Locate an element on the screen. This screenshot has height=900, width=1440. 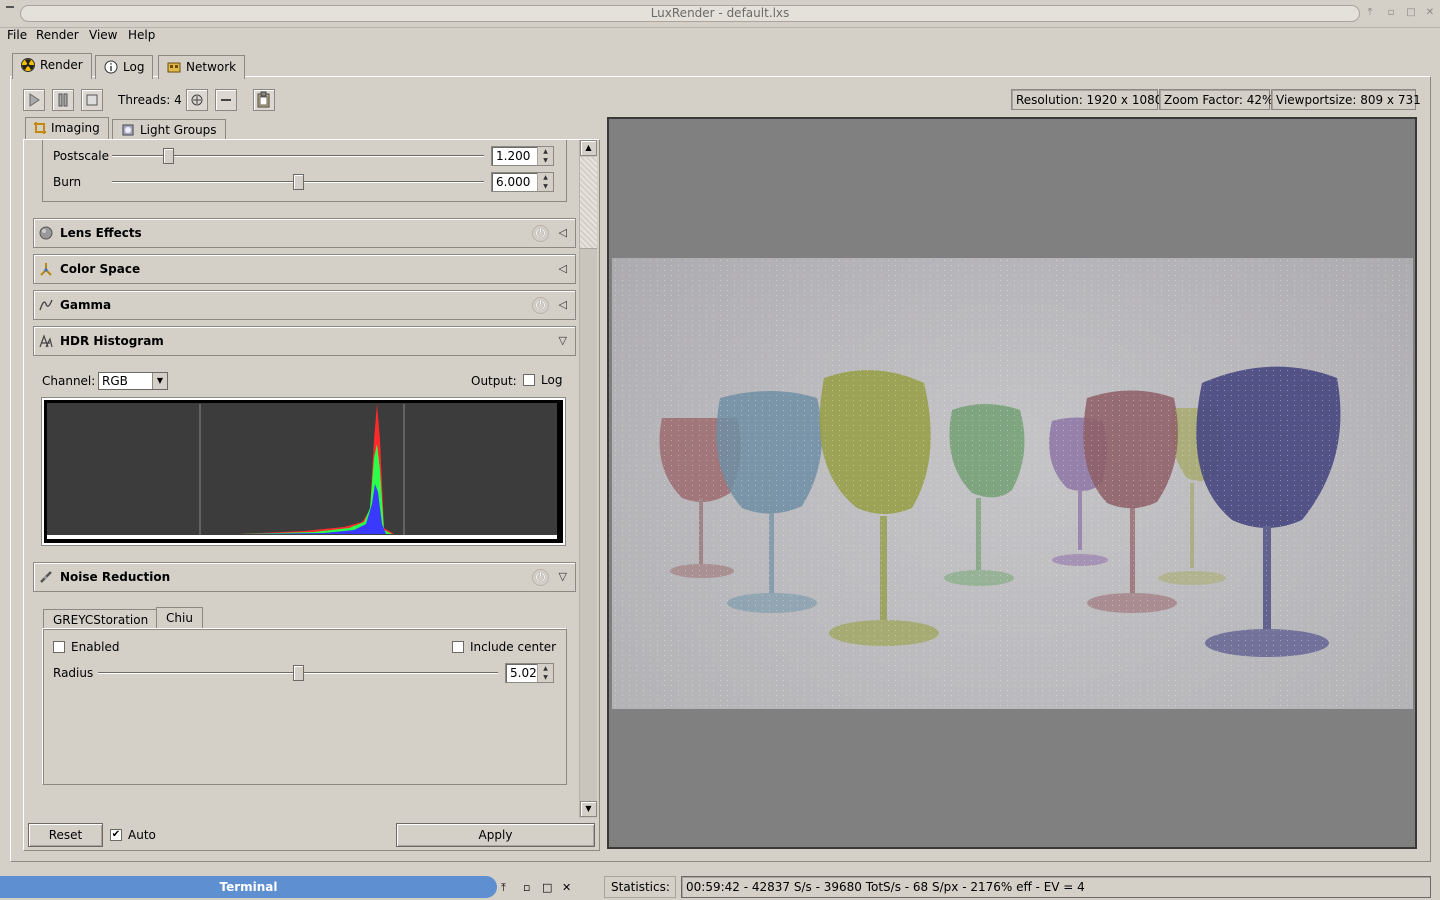
tonemap-group is located at coordinates (304, 171).